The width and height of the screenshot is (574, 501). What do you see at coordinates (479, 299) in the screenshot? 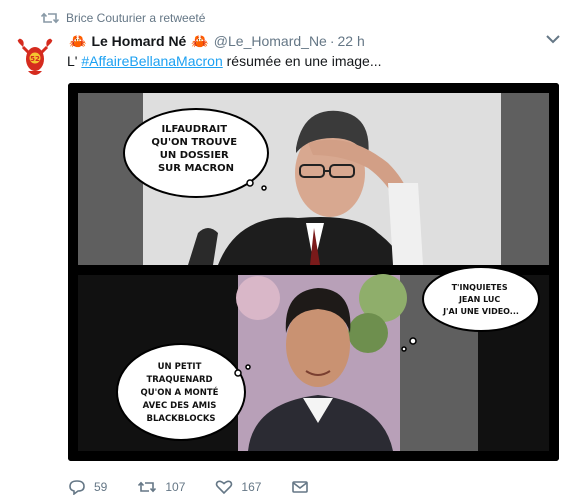
I see `bubble2-line: JEAN LUC` at bounding box center [479, 299].